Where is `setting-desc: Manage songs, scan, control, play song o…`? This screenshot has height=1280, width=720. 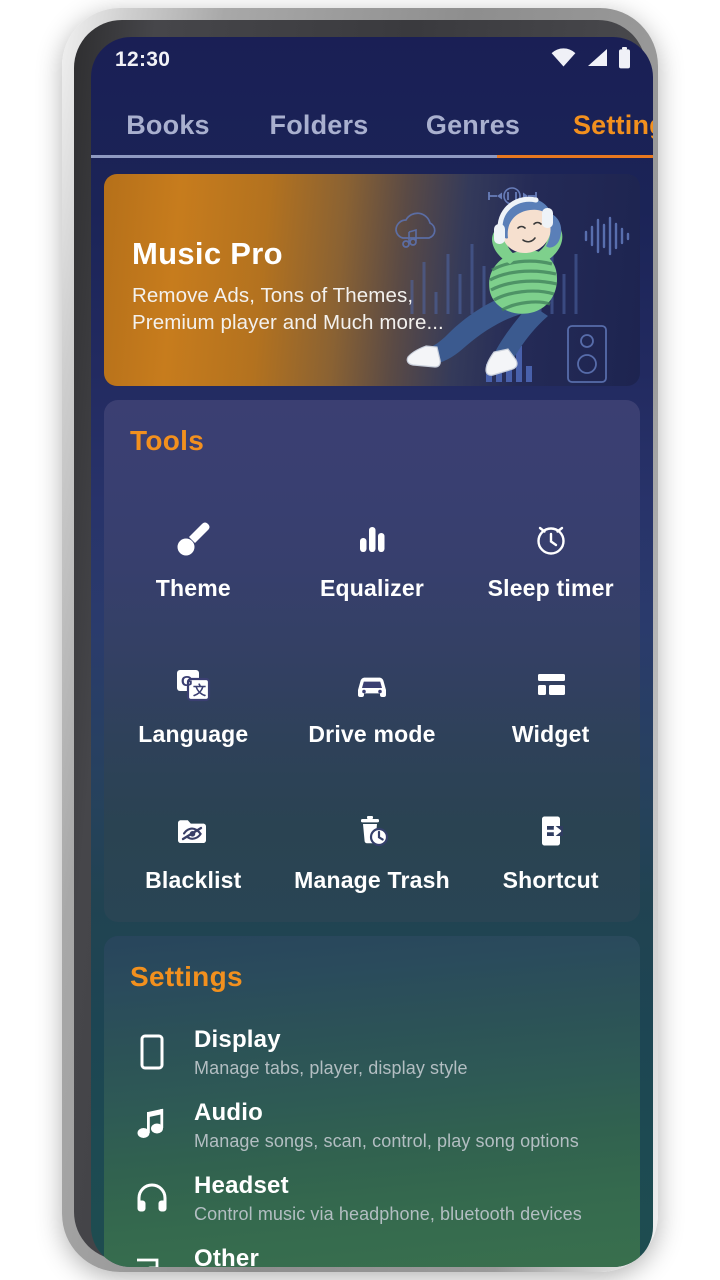
setting-desc: Manage songs, scan, control, play song o… is located at coordinates (386, 1141).